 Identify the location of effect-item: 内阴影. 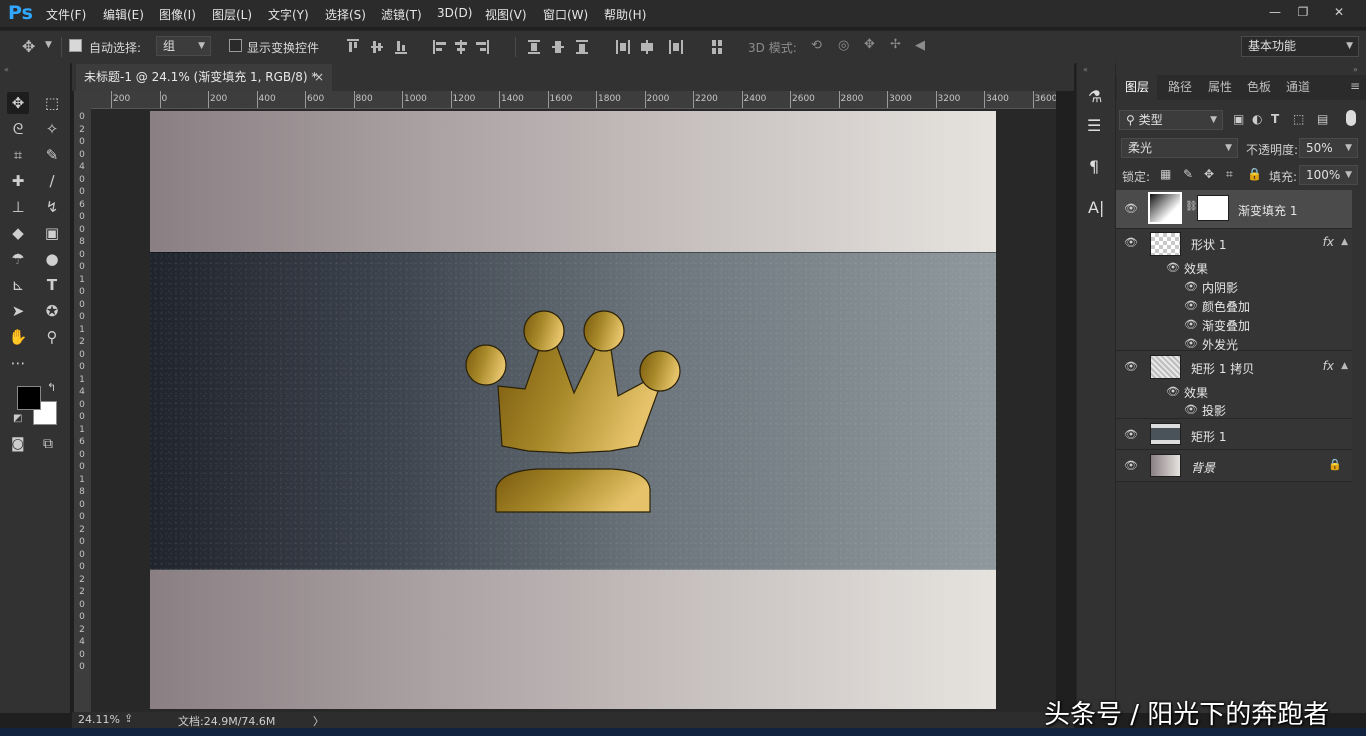
(1220, 287).